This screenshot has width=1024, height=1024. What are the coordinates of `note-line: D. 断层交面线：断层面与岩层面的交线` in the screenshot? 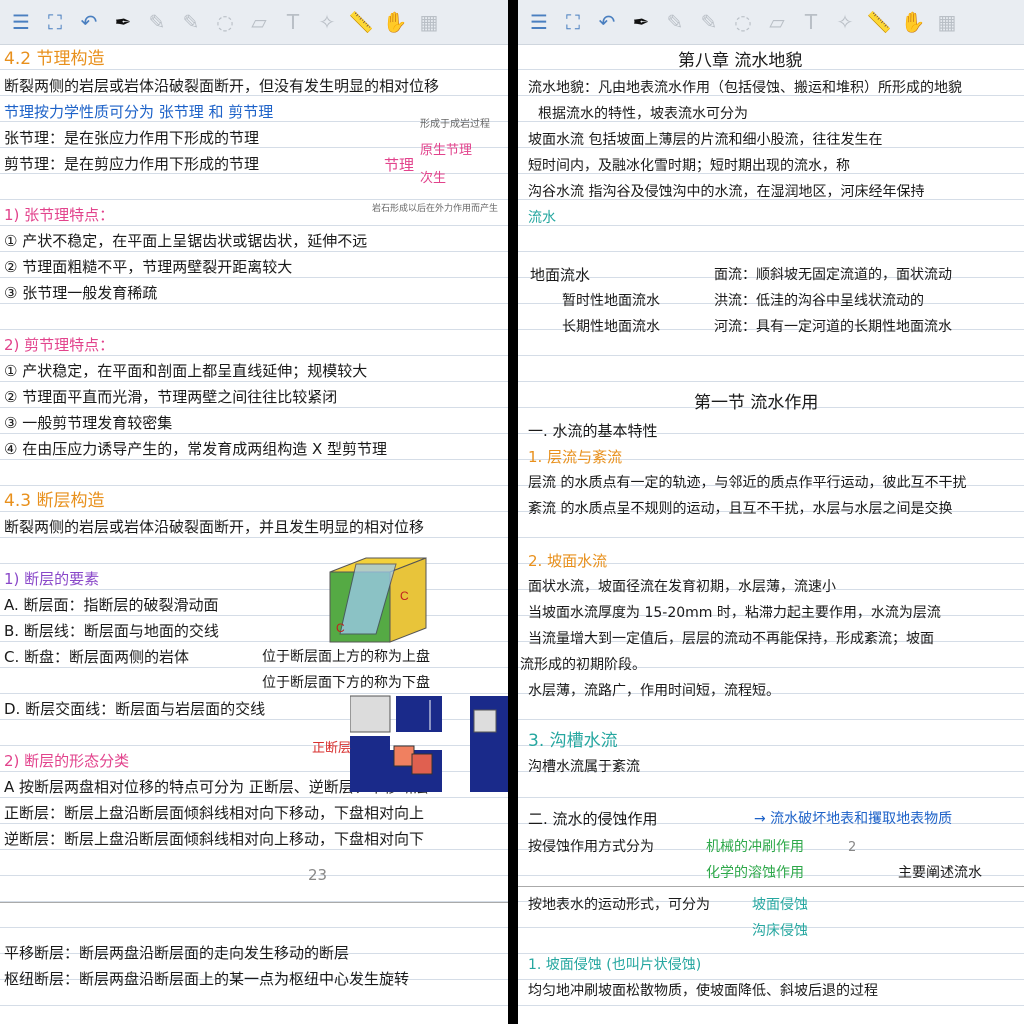 It's located at (135, 709).